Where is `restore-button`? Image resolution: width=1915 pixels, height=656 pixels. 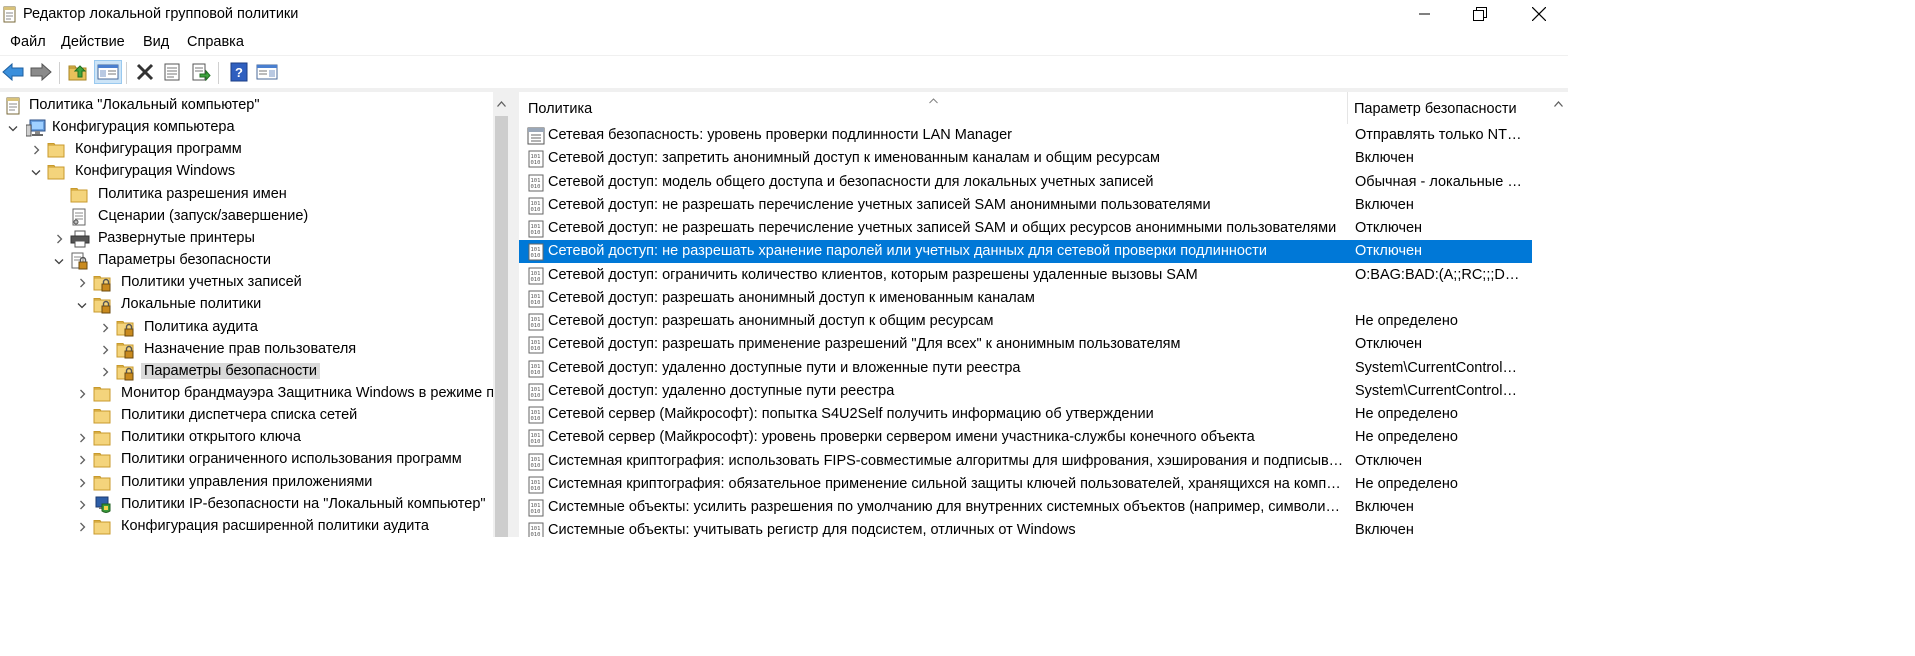 restore-button is located at coordinates (1480, 14).